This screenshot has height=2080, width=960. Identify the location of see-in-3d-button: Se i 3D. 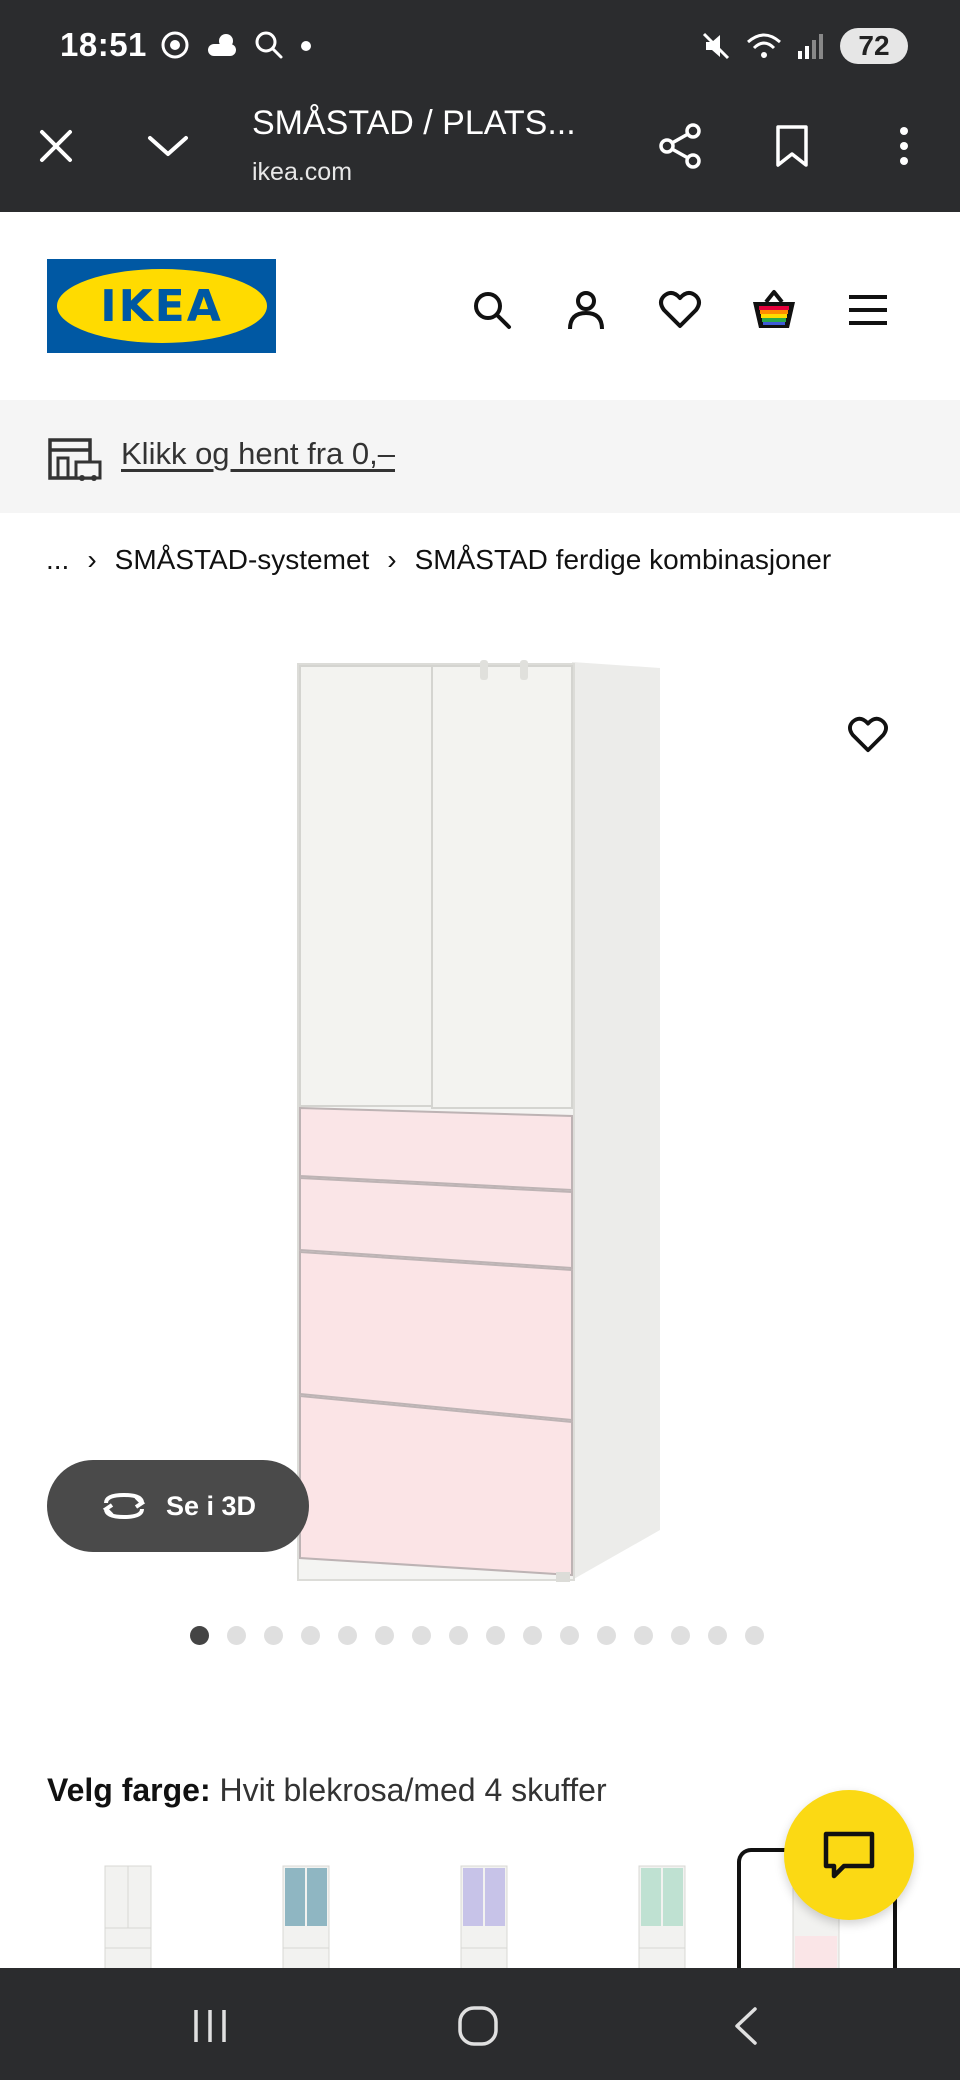
(178, 1506).